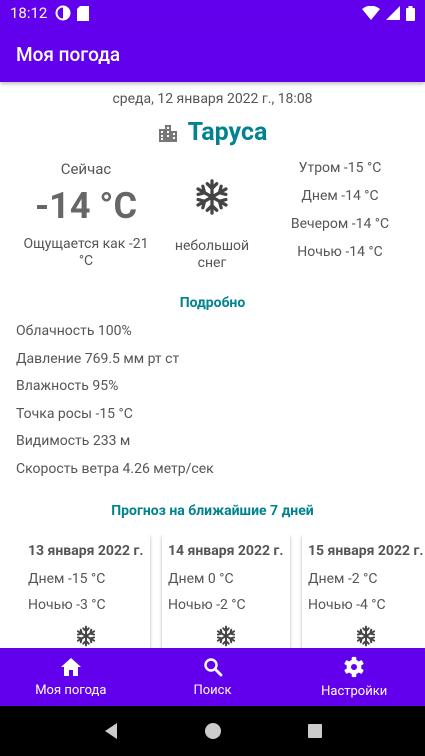 This screenshot has width=425, height=756. Describe the element at coordinates (340, 196) in the screenshot. I see `day-temp: Днем -14 °C` at that location.